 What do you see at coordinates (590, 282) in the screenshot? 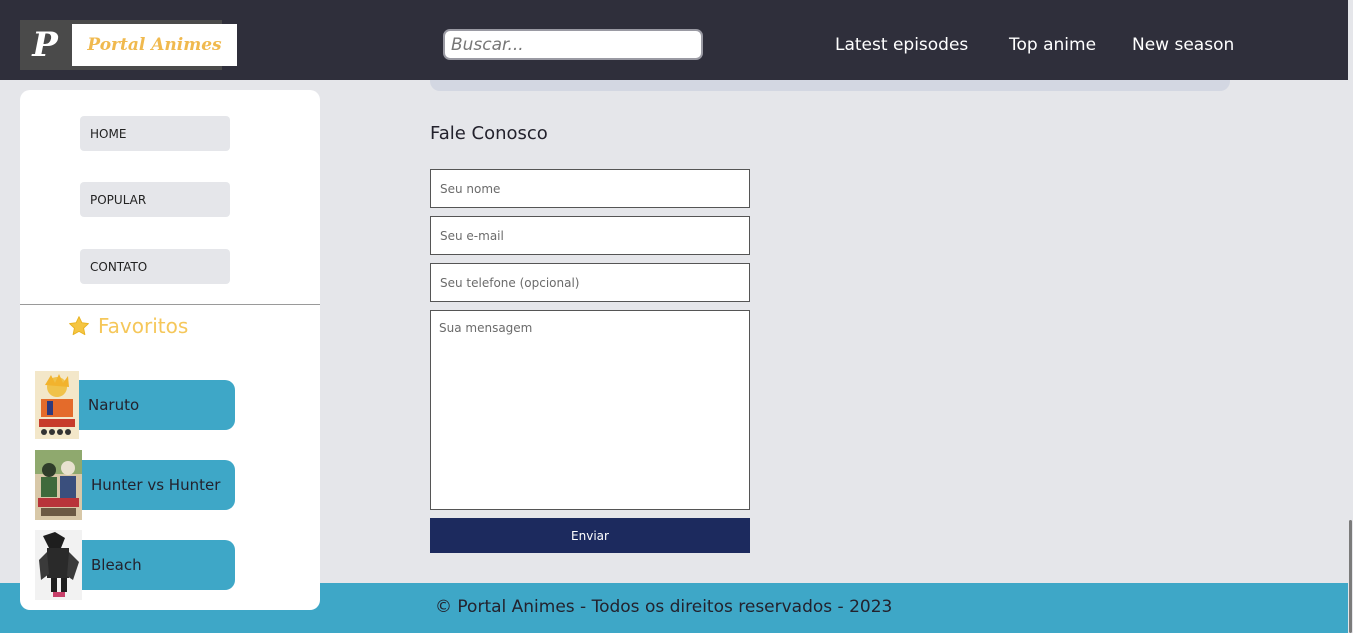
I see `phone-field` at bounding box center [590, 282].